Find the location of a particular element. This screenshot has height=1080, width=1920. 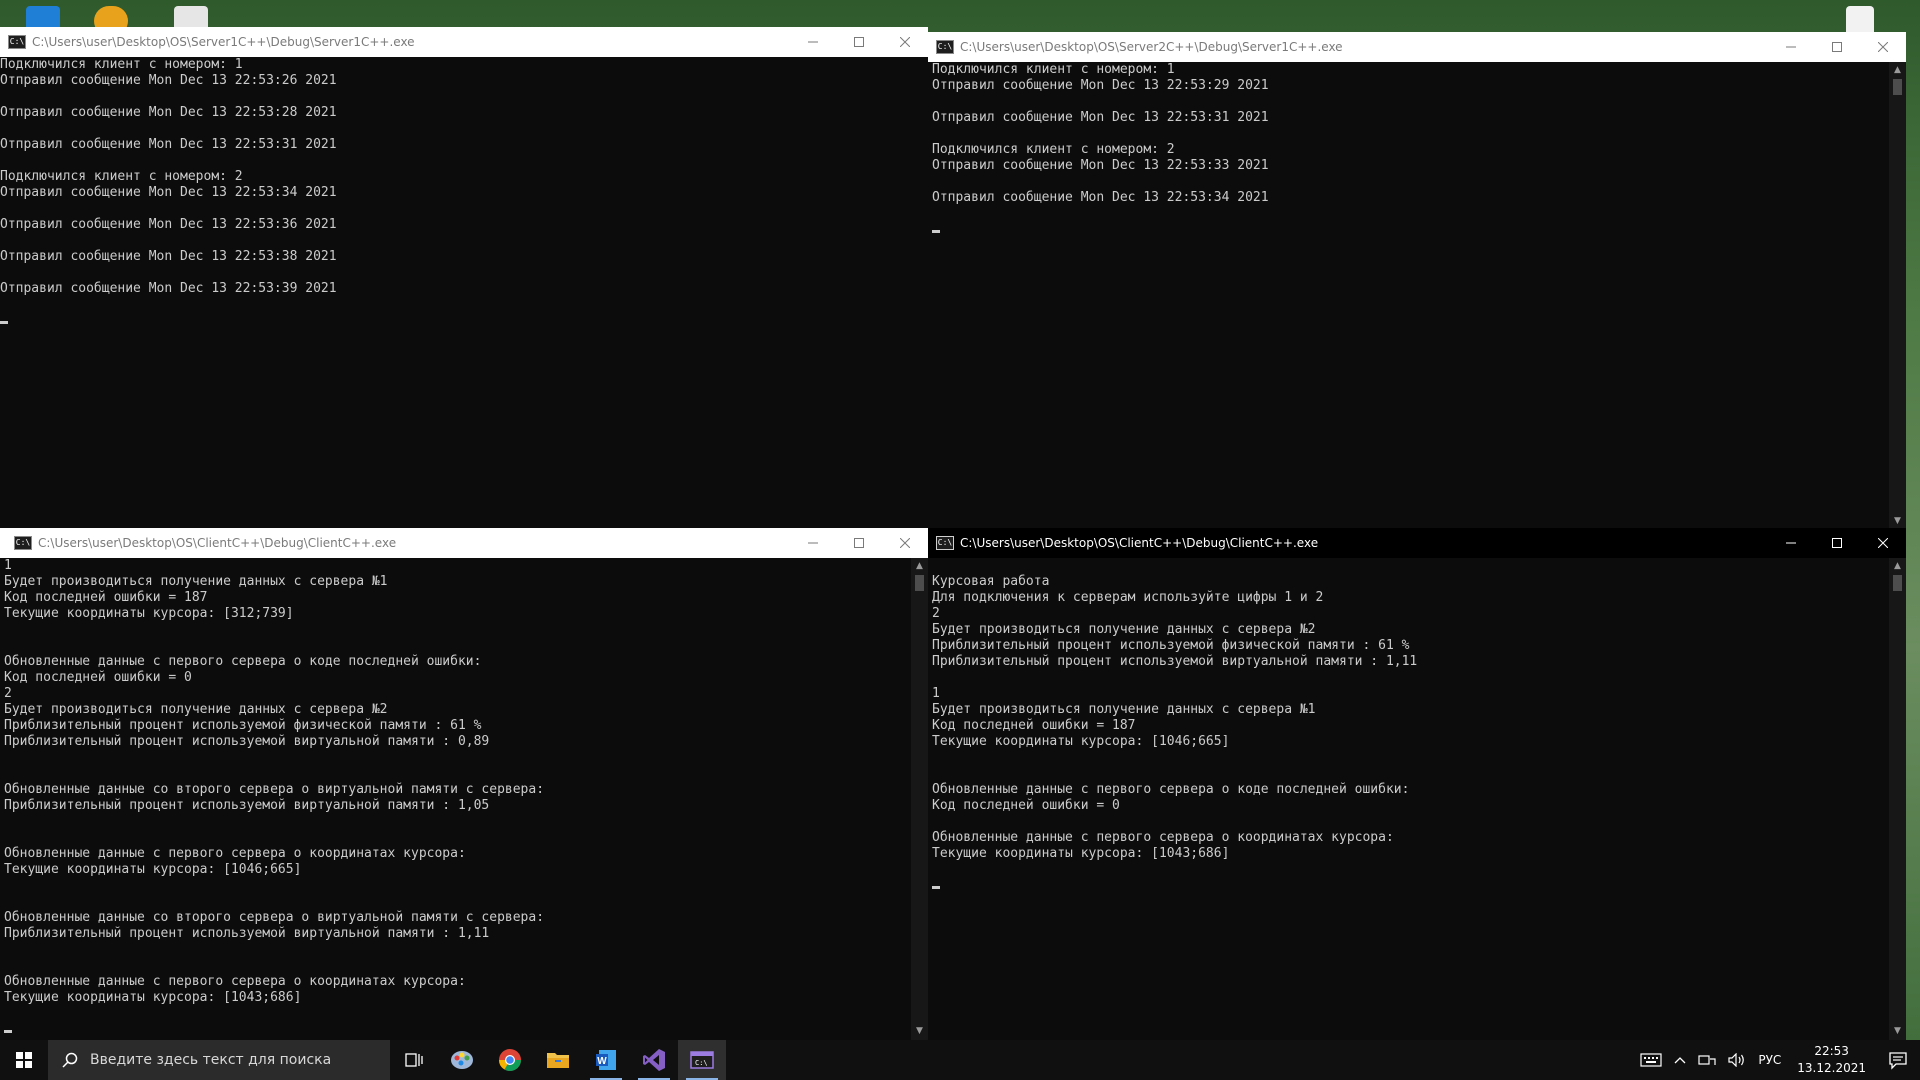

paint-icon is located at coordinates (462, 1060).